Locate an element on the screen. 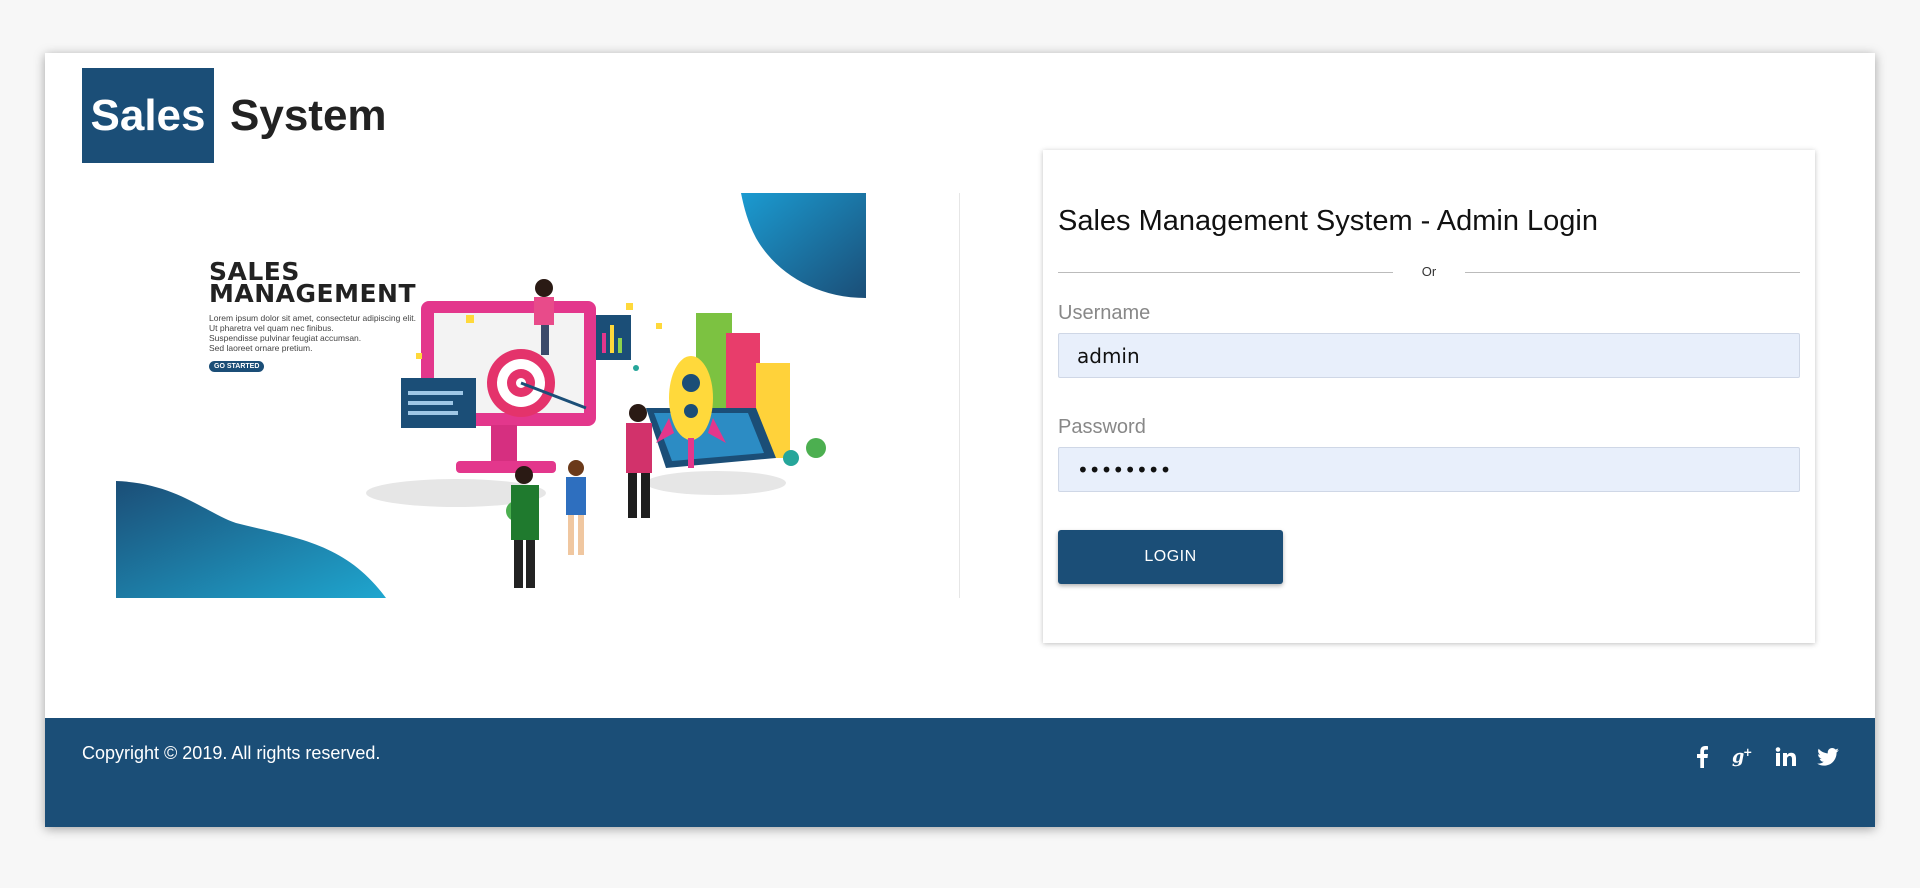 The image size is (1920, 888). vertical-divider is located at coordinates (959, 395).